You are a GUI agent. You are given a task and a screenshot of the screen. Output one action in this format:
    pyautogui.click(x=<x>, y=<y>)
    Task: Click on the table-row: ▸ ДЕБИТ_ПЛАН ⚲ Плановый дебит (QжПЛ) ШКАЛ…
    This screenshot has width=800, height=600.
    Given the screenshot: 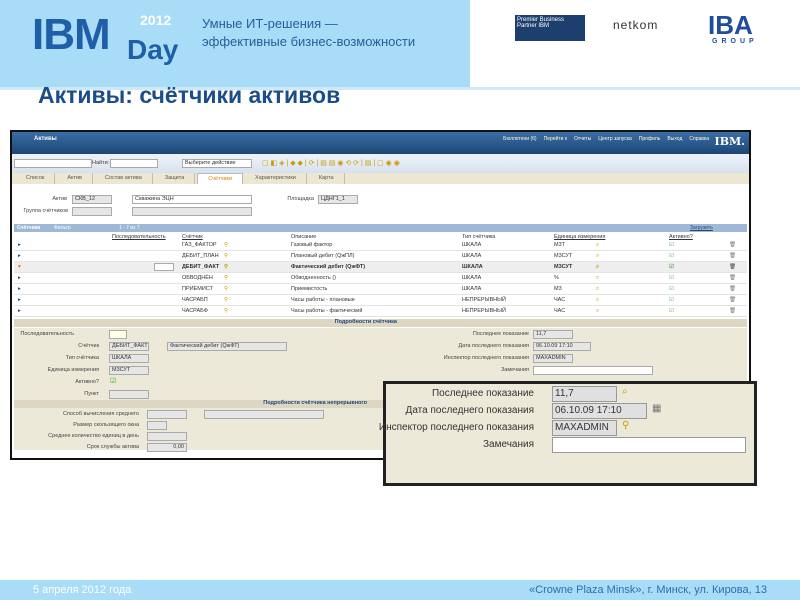 What is the action you would take?
    pyautogui.click(x=380, y=256)
    